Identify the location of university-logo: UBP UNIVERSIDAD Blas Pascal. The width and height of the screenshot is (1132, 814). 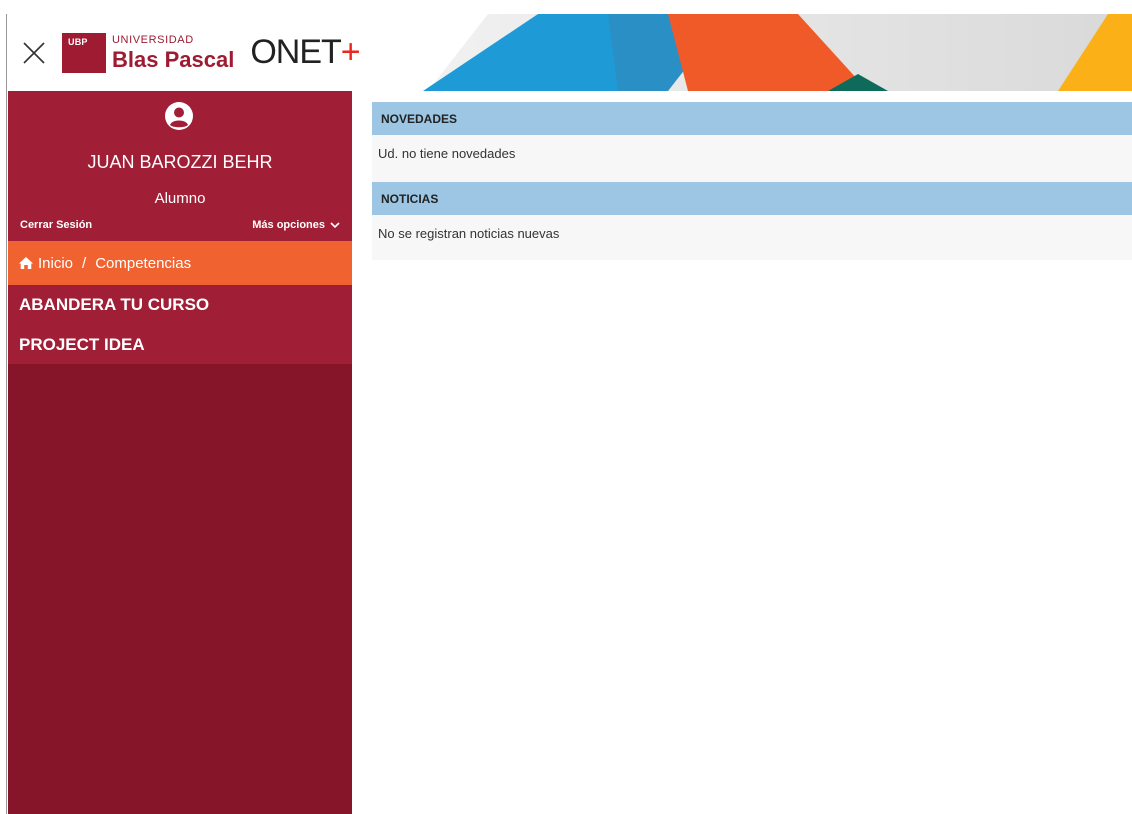
(148, 52).